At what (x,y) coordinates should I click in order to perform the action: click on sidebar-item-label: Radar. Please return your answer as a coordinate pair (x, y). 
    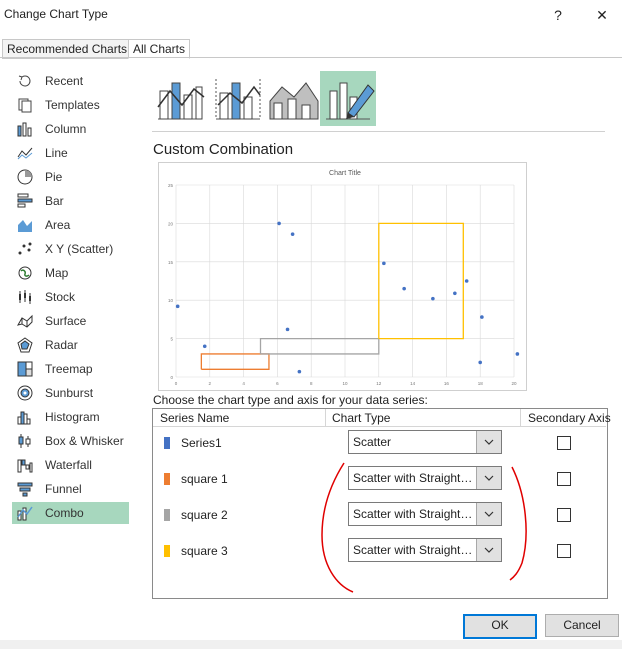
    Looking at the image, I should click on (61, 345).